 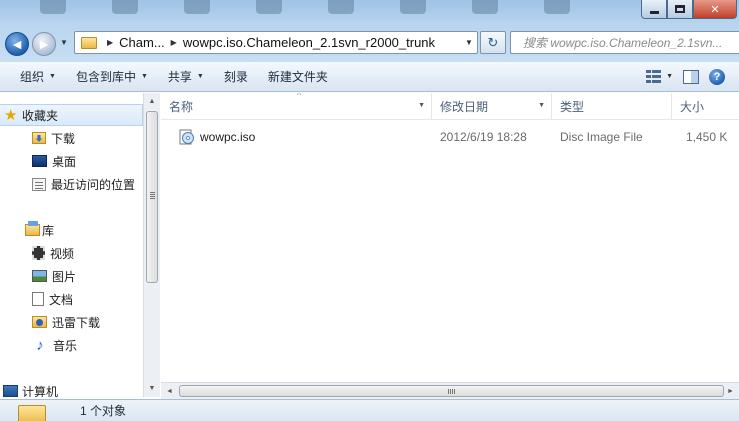 I want to click on file-name-cell: wowpc.iso, so click(x=296, y=137).